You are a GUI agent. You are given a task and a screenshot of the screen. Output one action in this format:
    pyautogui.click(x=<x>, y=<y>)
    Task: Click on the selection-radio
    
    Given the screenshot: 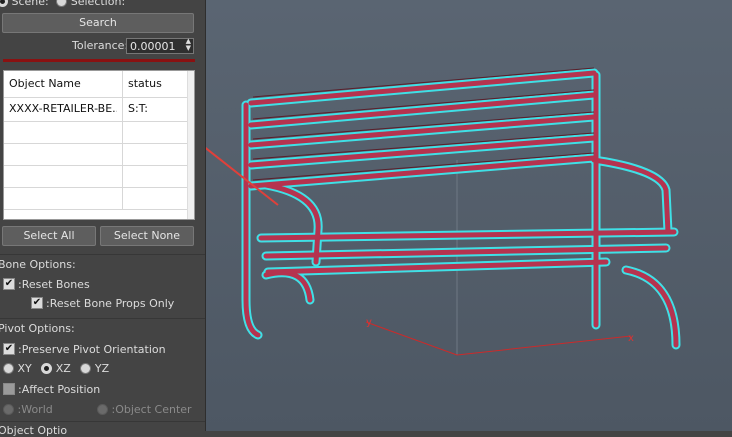 What is the action you would take?
    pyautogui.click(x=62, y=3)
    